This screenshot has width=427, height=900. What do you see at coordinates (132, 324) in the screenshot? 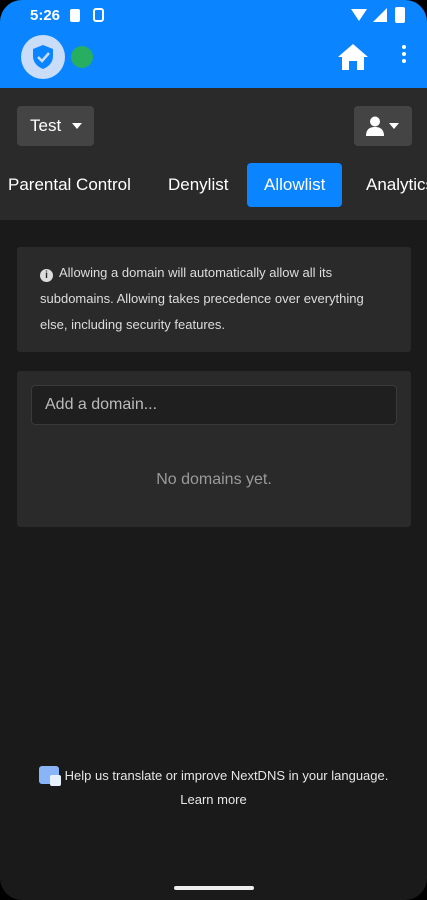
I see `info-text-line3: else, including security features.` at bounding box center [132, 324].